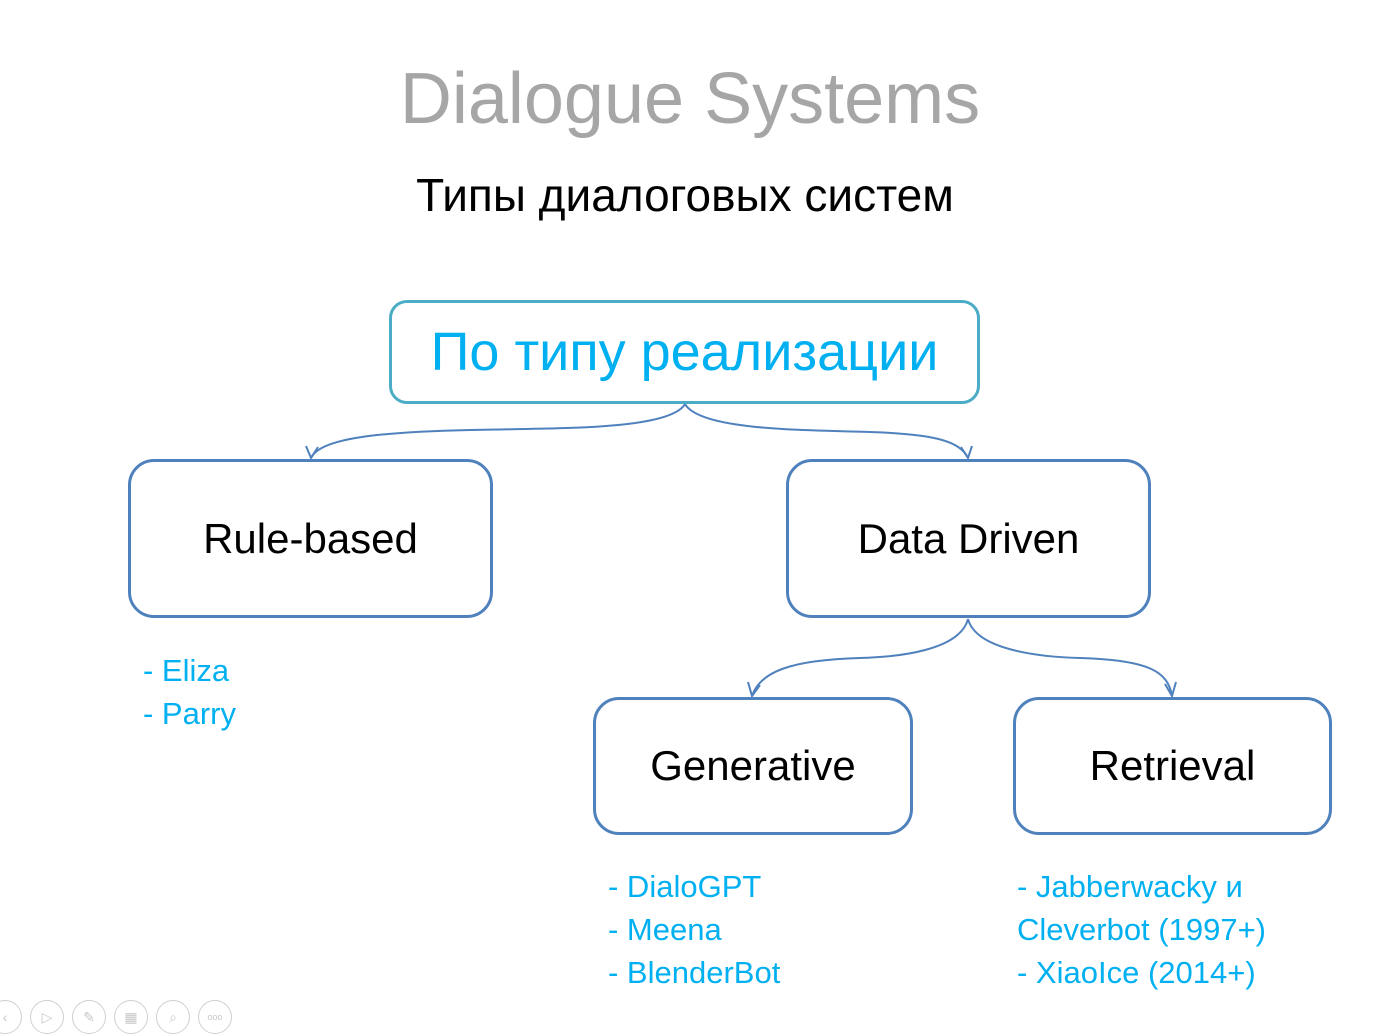 The width and height of the screenshot is (1380, 1034). What do you see at coordinates (1070, 657) in the screenshot?
I see `edge-data-driven-retrieval` at bounding box center [1070, 657].